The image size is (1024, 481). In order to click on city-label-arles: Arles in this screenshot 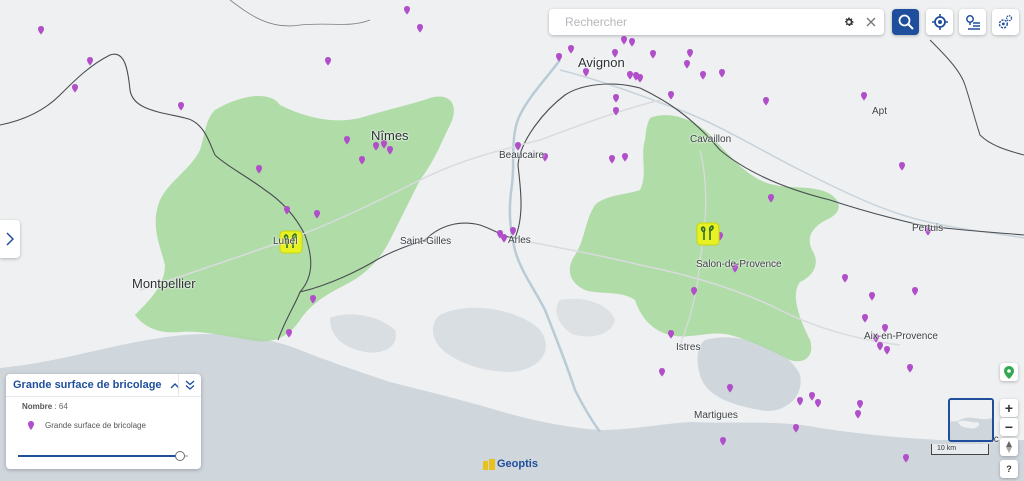, I will do `click(519, 240)`.